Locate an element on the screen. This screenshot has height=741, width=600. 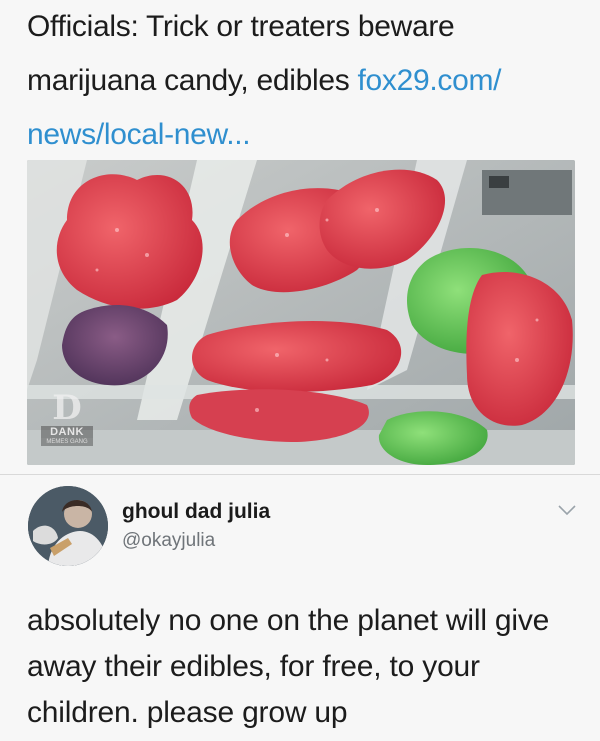
author-avatar is located at coordinates (68, 526).